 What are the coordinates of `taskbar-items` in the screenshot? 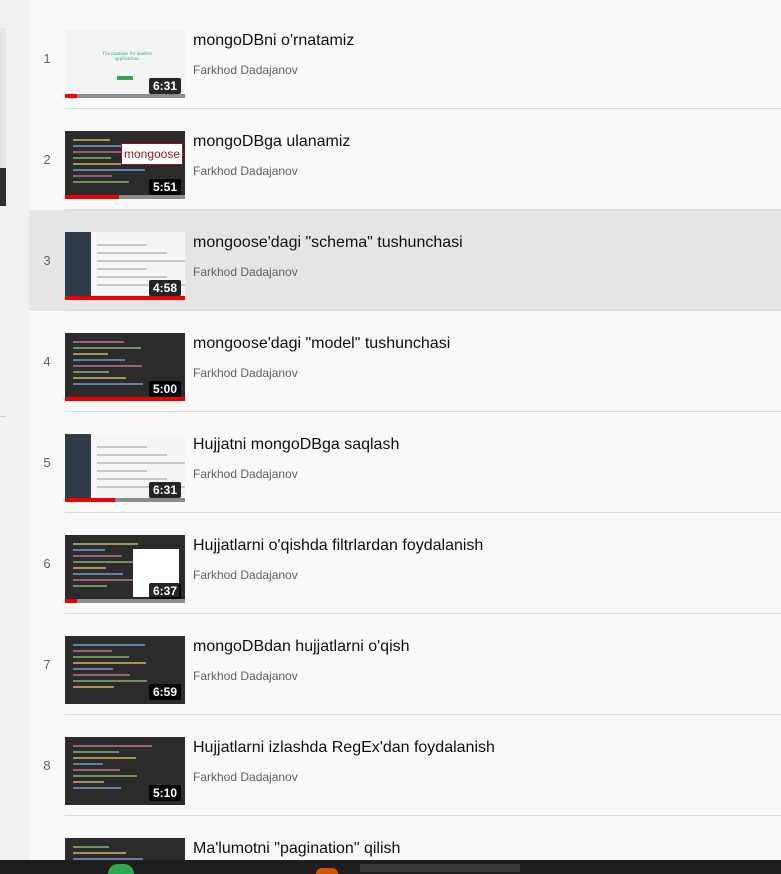 It's located at (440, 868).